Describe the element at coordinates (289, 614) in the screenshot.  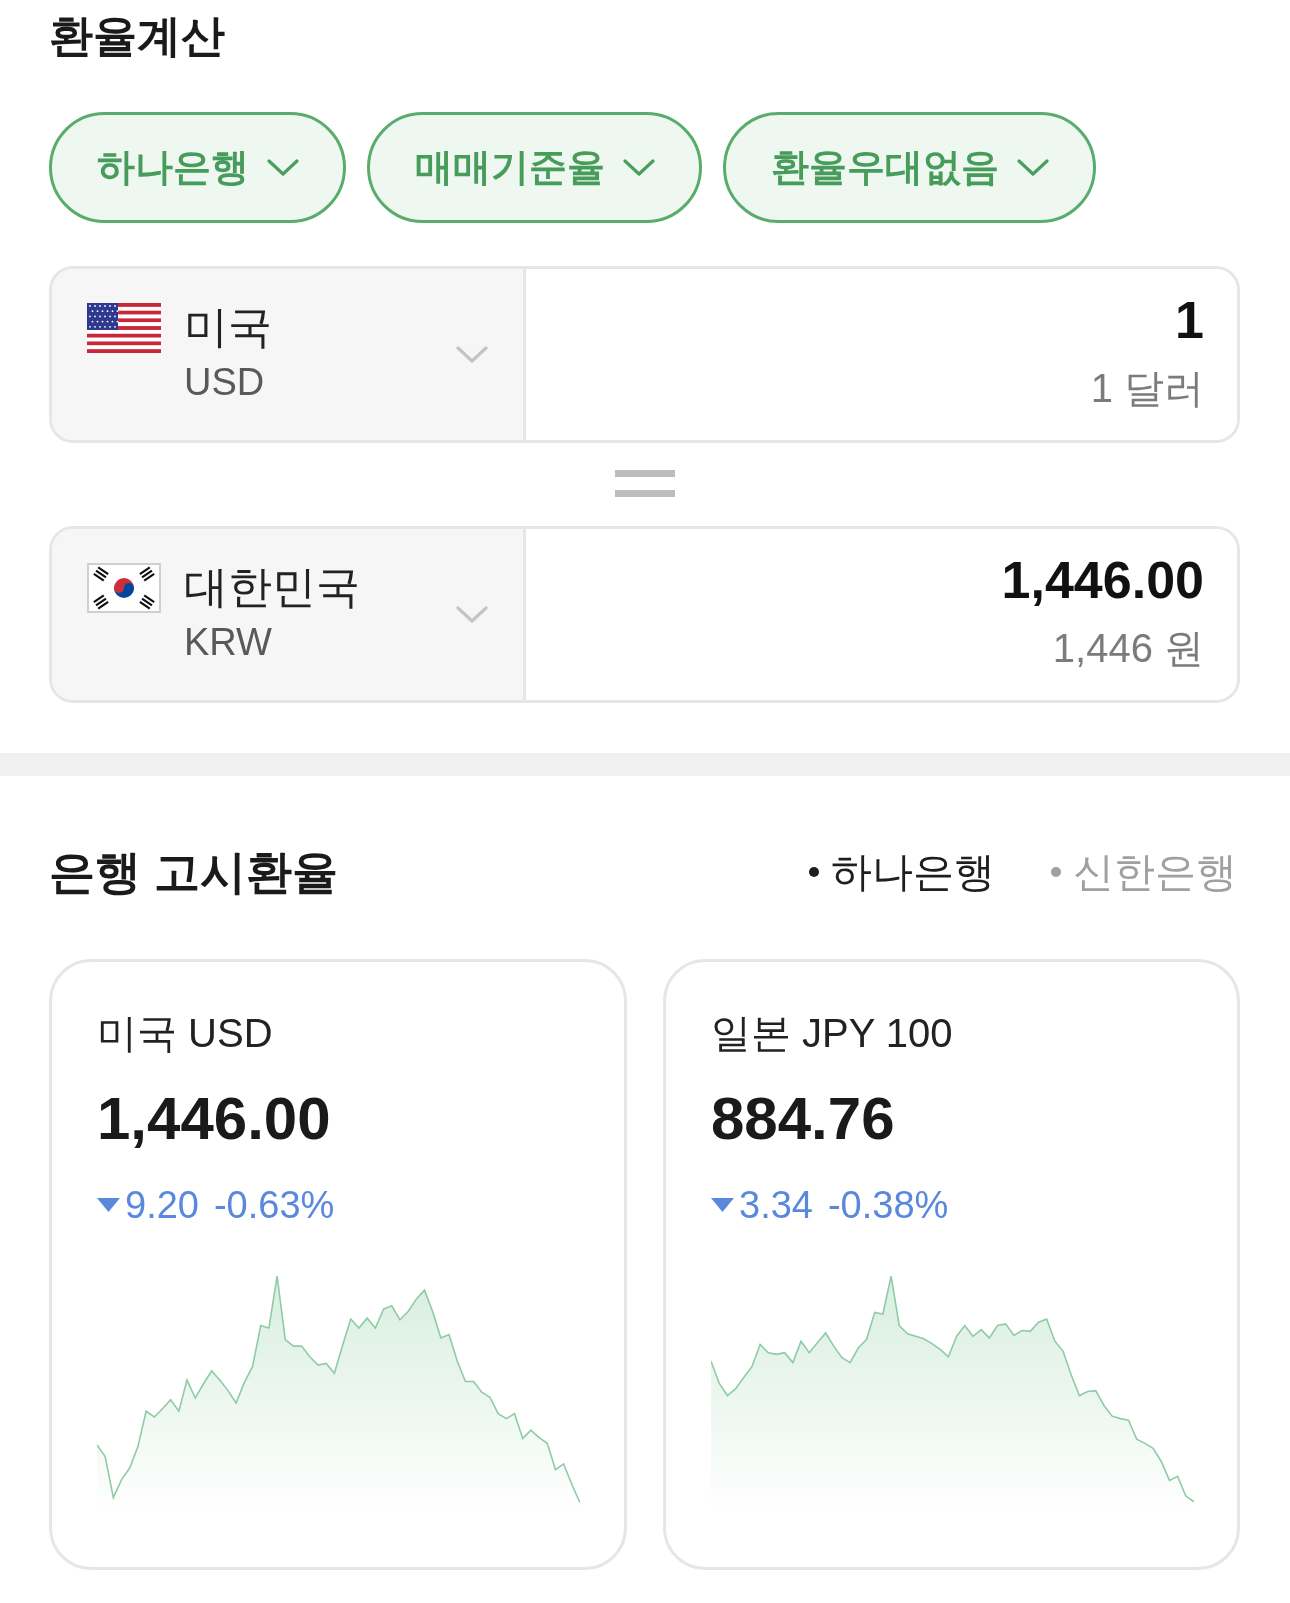
I see `currency-selector: 대한민국 KRW` at that location.